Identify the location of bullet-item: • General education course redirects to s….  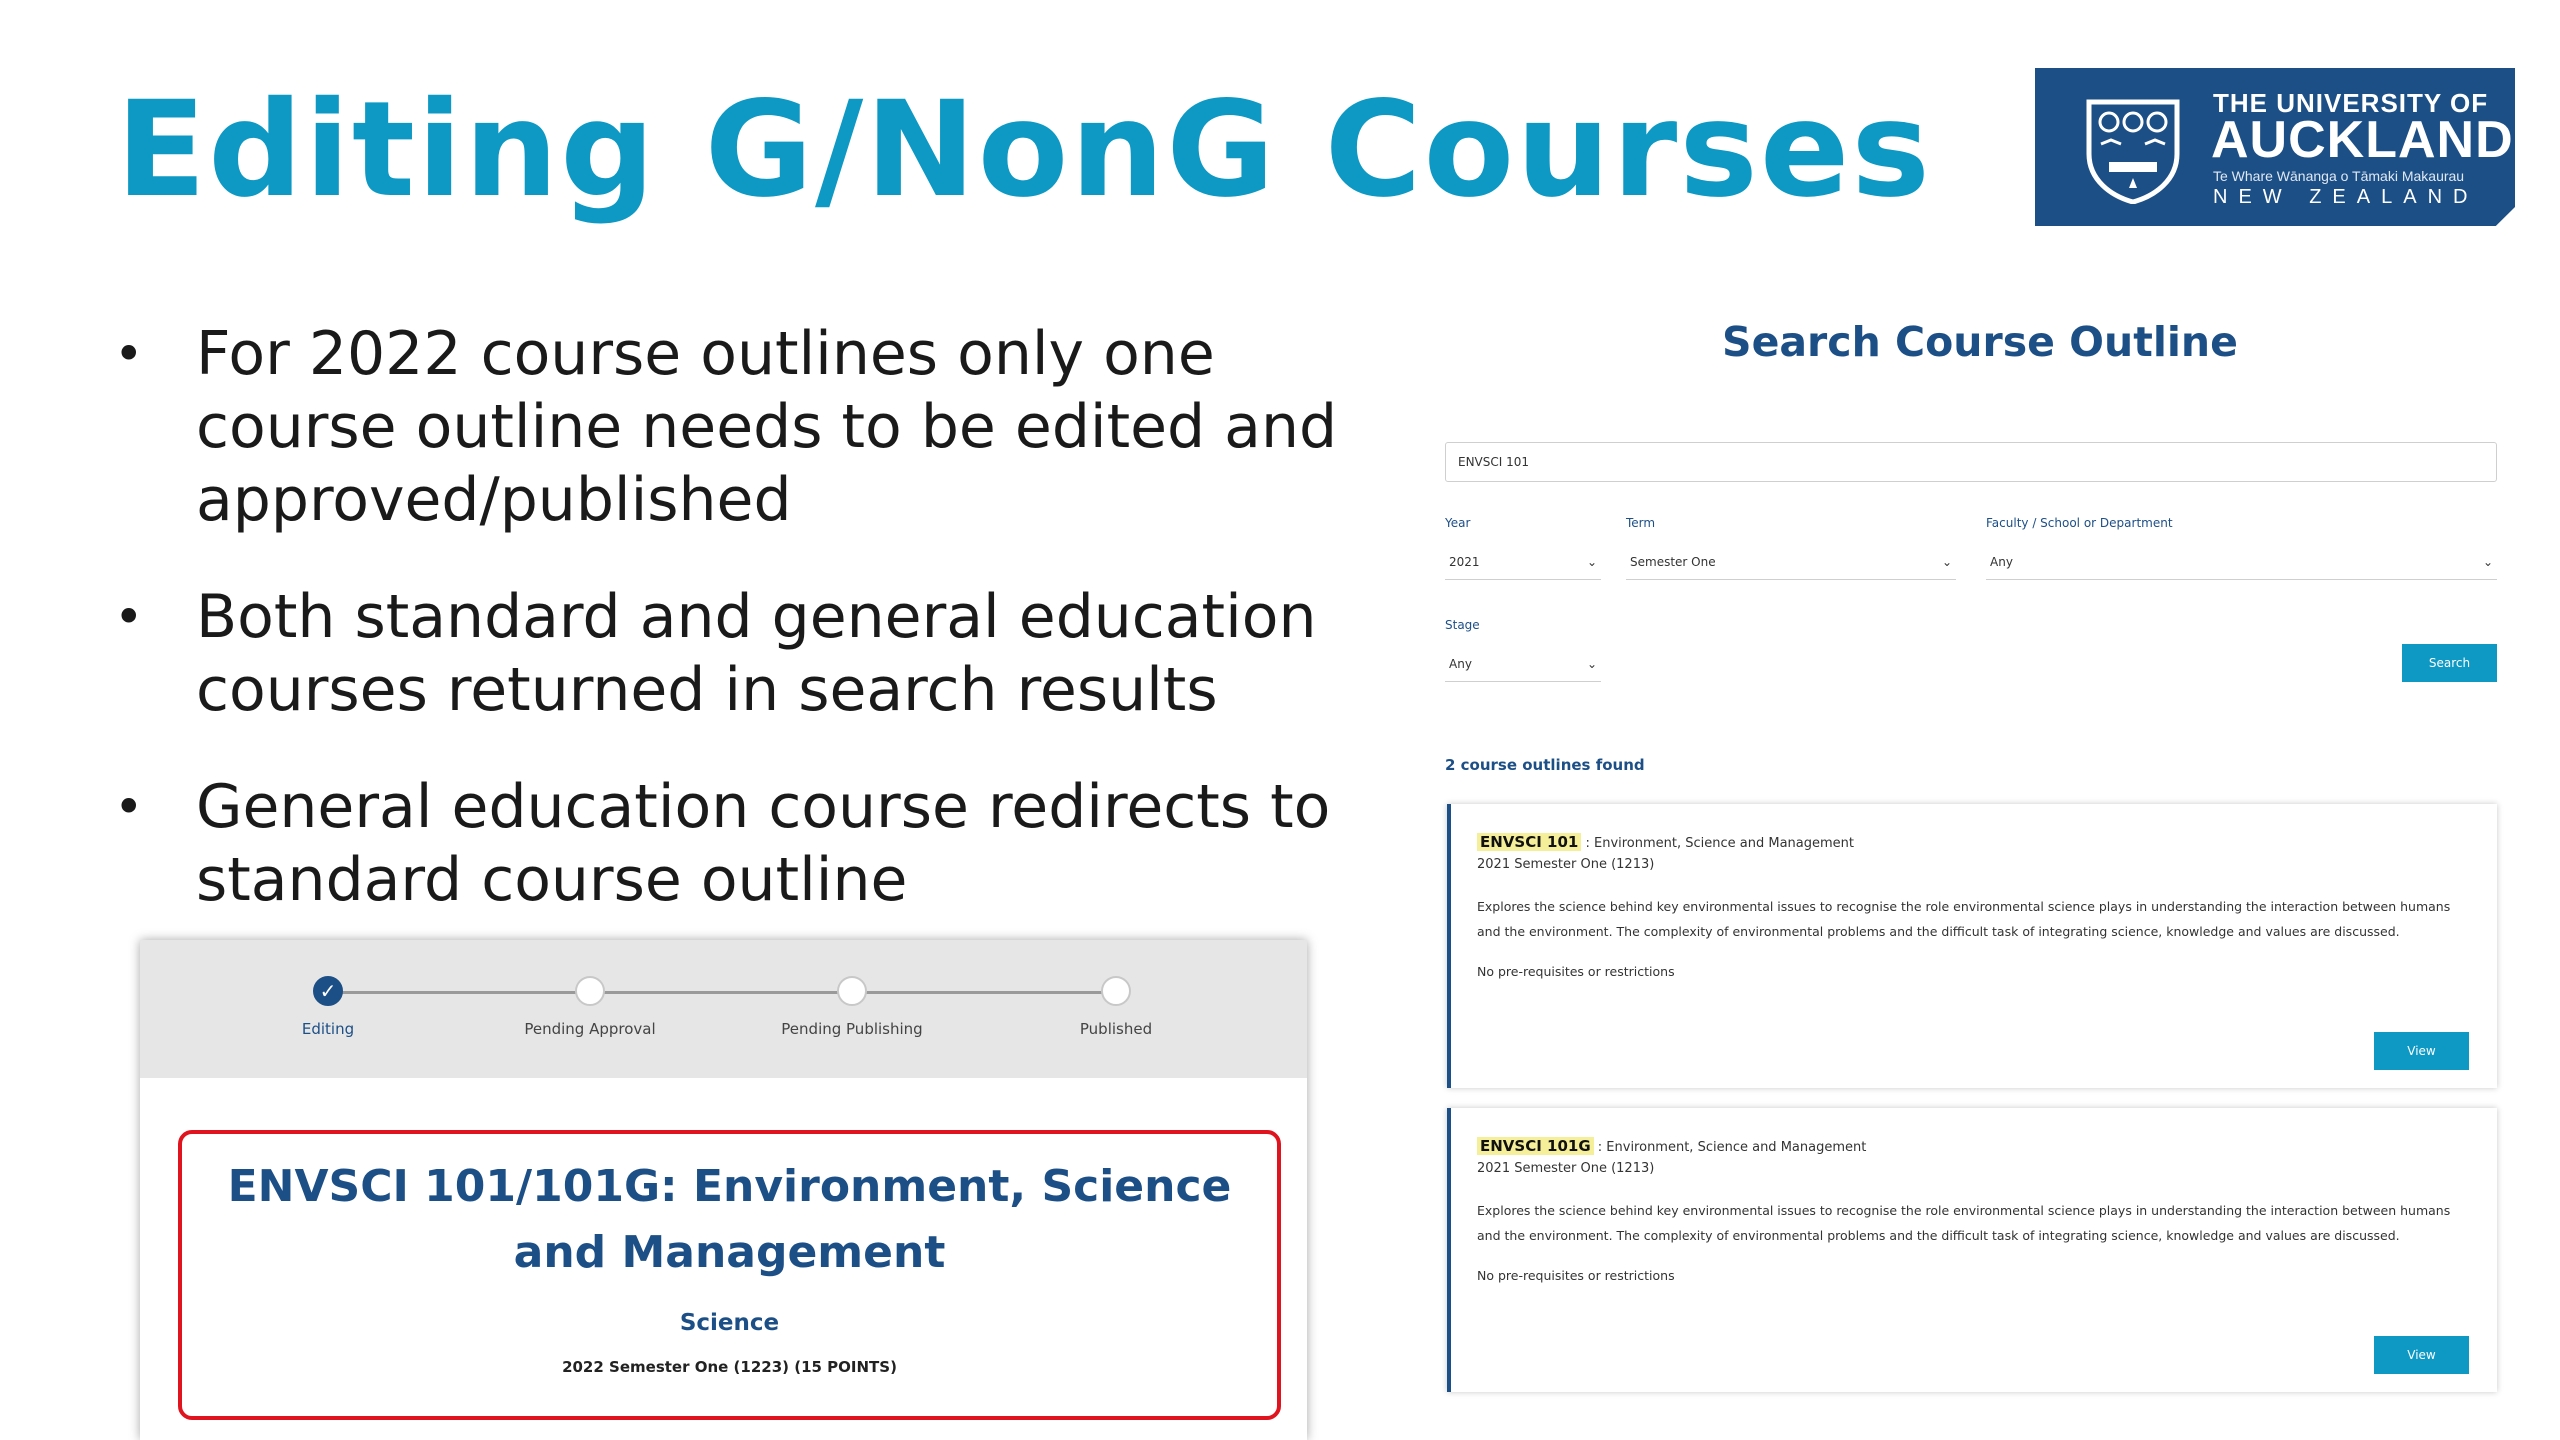
(722, 843).